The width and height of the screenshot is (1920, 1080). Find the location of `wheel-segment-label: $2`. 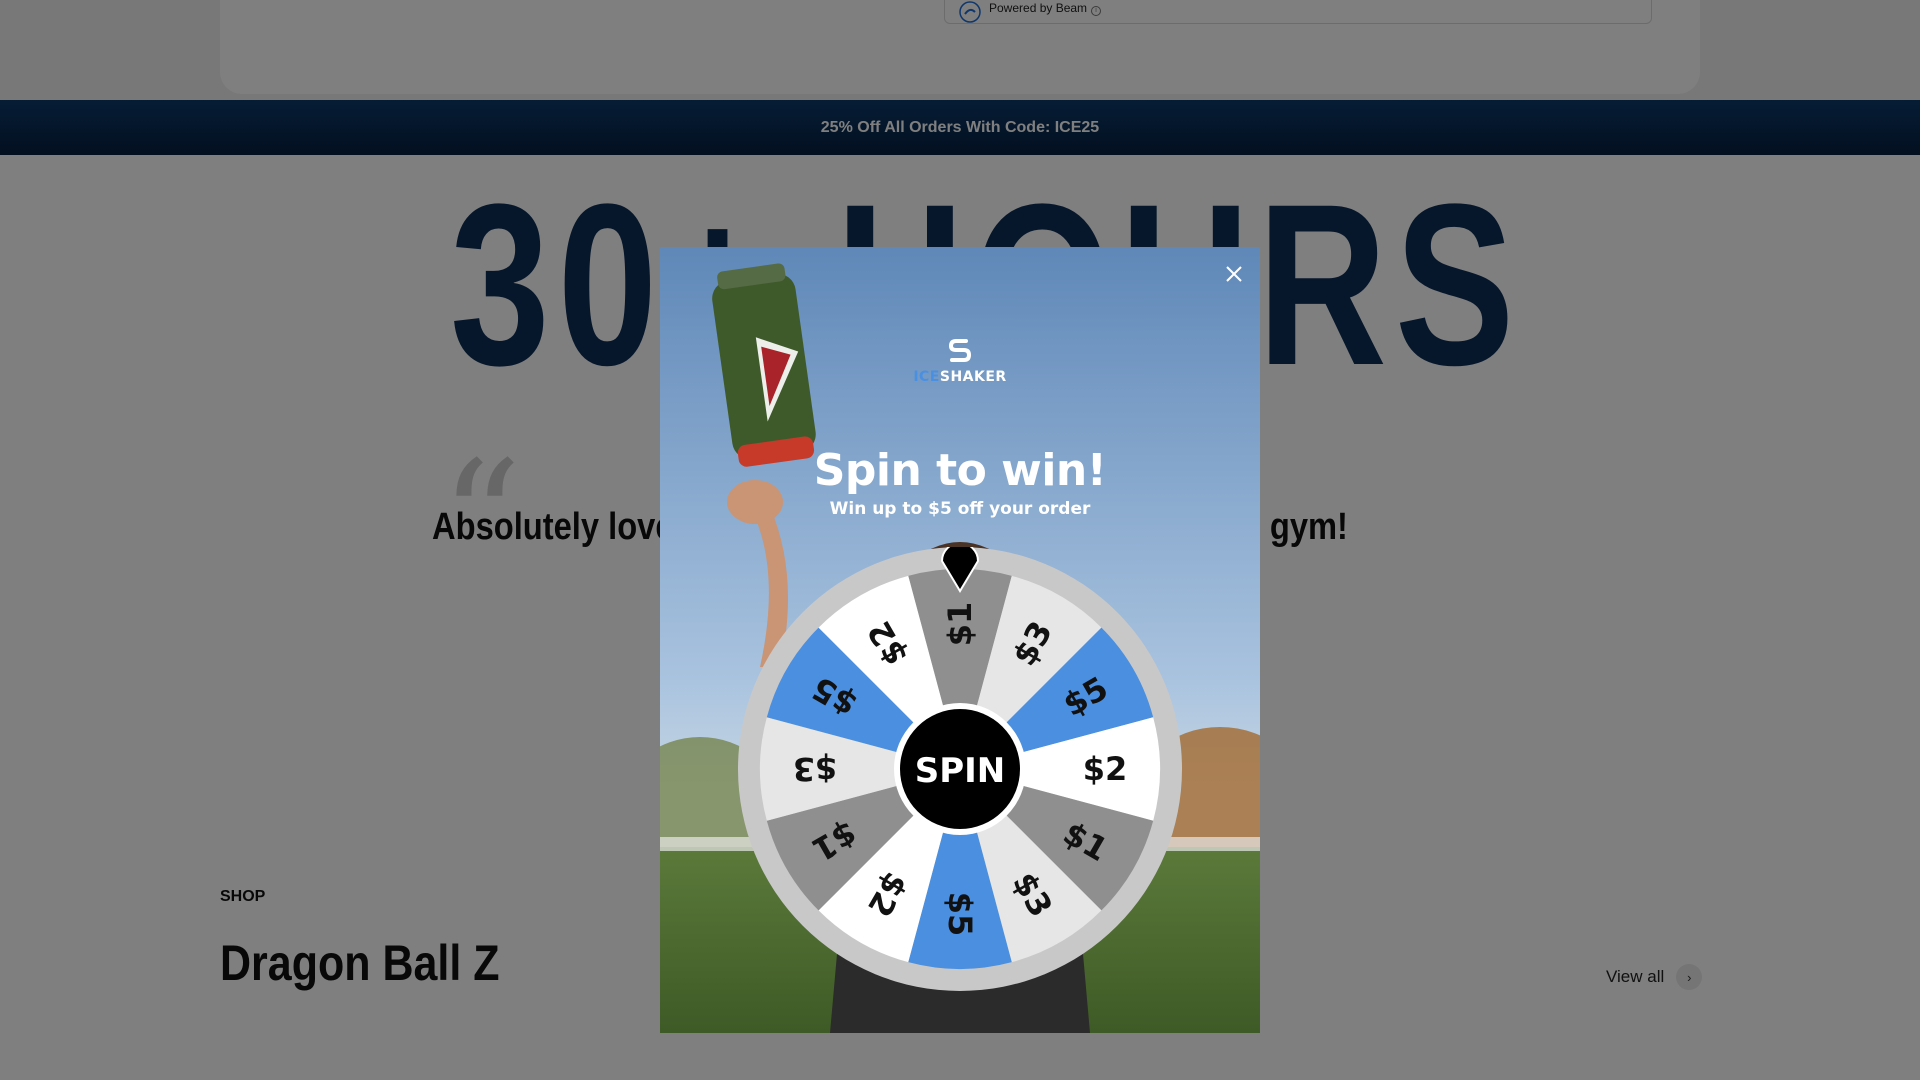

wheel-segment-label: $2 is located at coordinates (1105, 769).